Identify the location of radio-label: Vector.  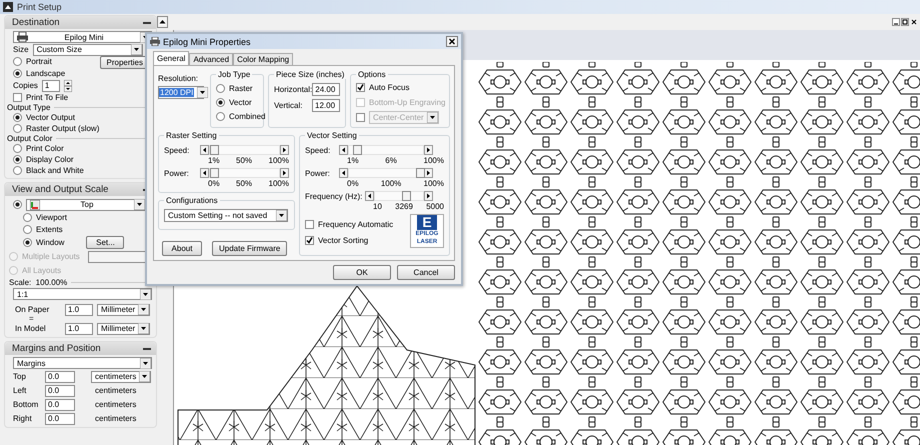
(240, 102).